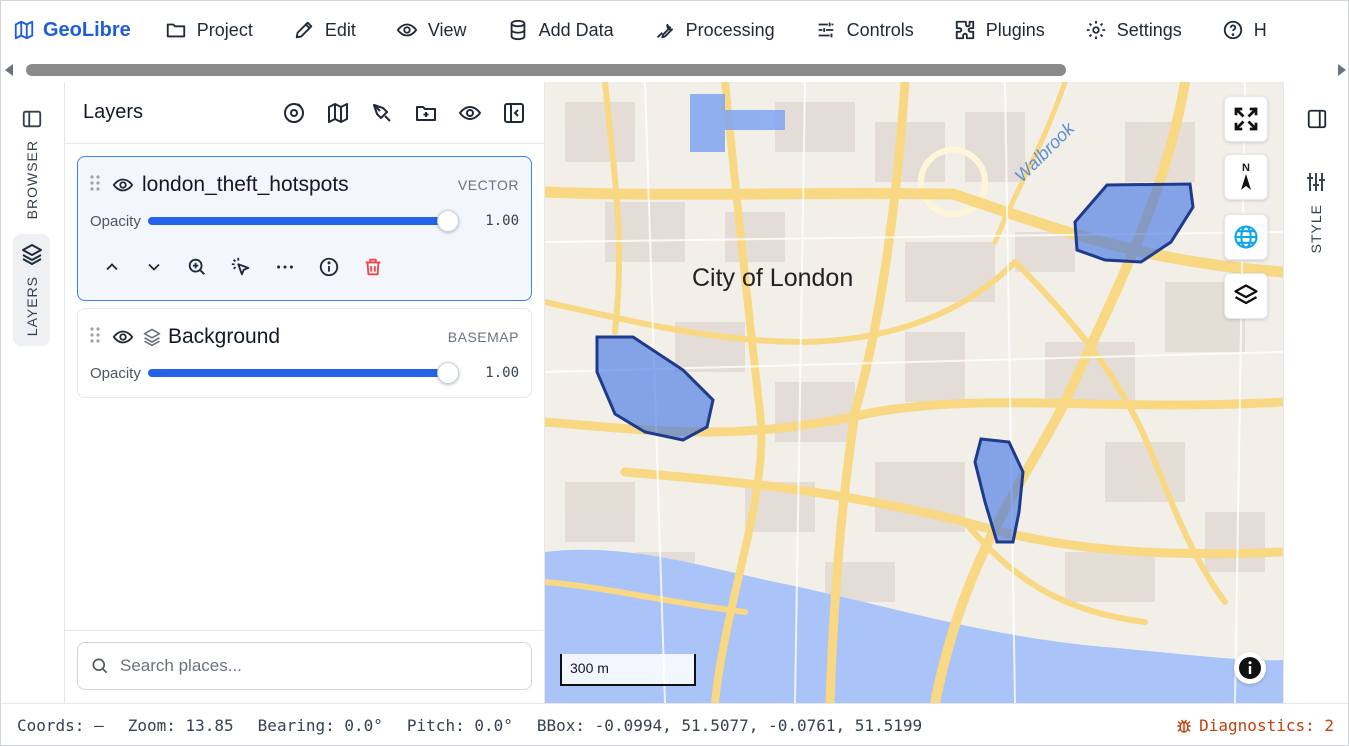  I want to click on compass-button: N, so click(1246, 177).